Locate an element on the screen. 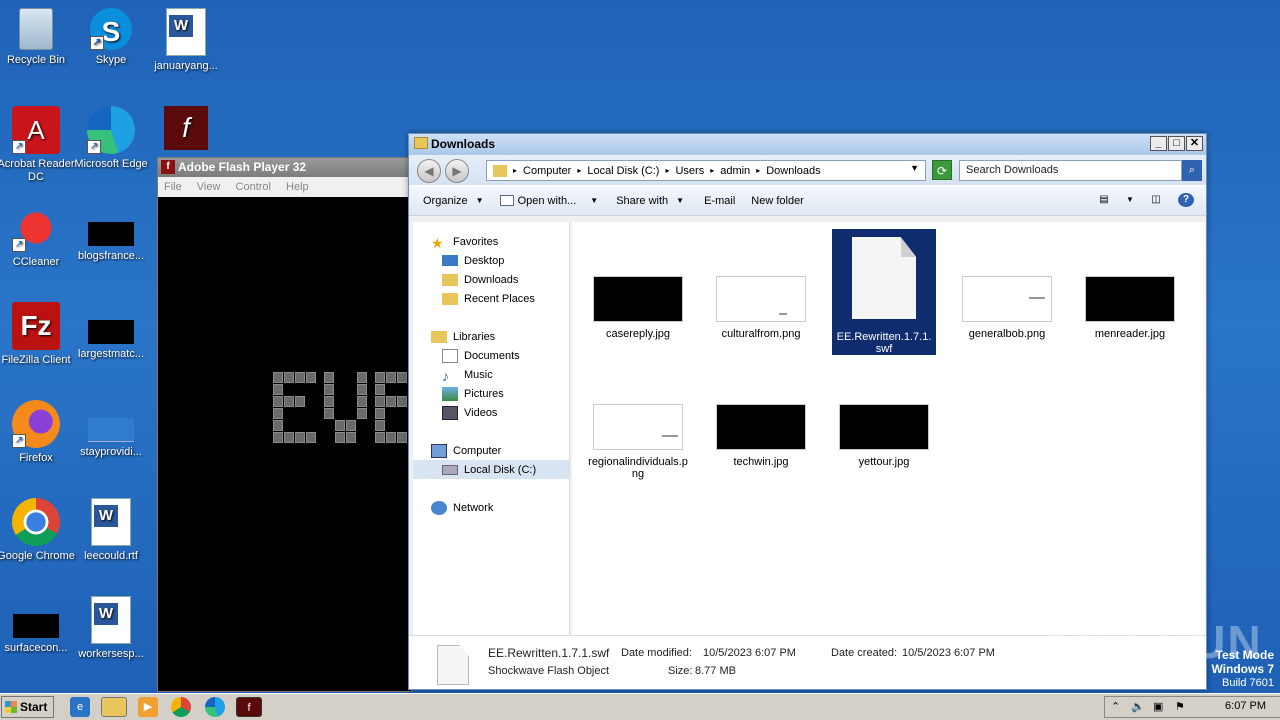 The height and width of the screenshot is (720, 1280). nav-recent-places: Recent Places is located at coordinates (488, 298).